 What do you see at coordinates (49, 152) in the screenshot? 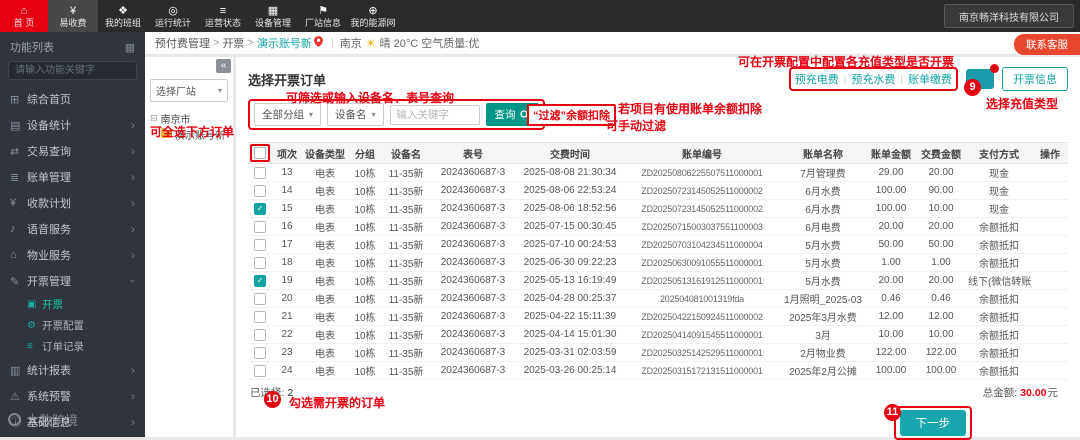
I see `sidebar-item-label: 交易查询` at bounding box center [49, 152].